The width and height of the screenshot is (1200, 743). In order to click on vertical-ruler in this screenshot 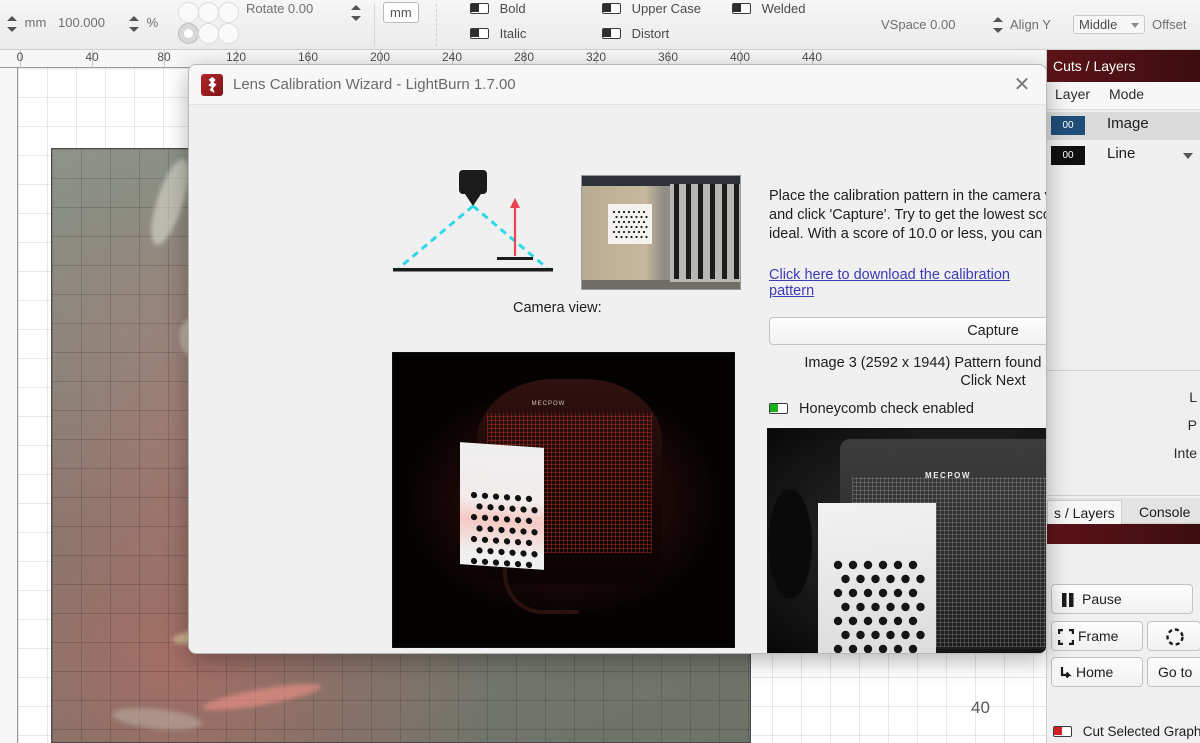, I will do `click(9, 405)`.